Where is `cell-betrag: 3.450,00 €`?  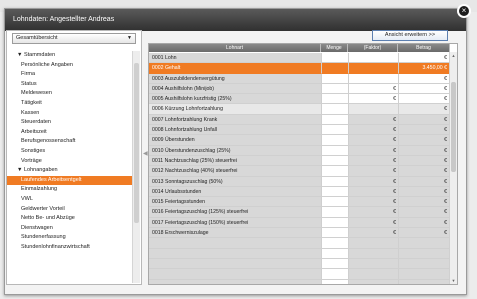 cell-betrag: 3.450,00 € is located at coordinates (424, 68).